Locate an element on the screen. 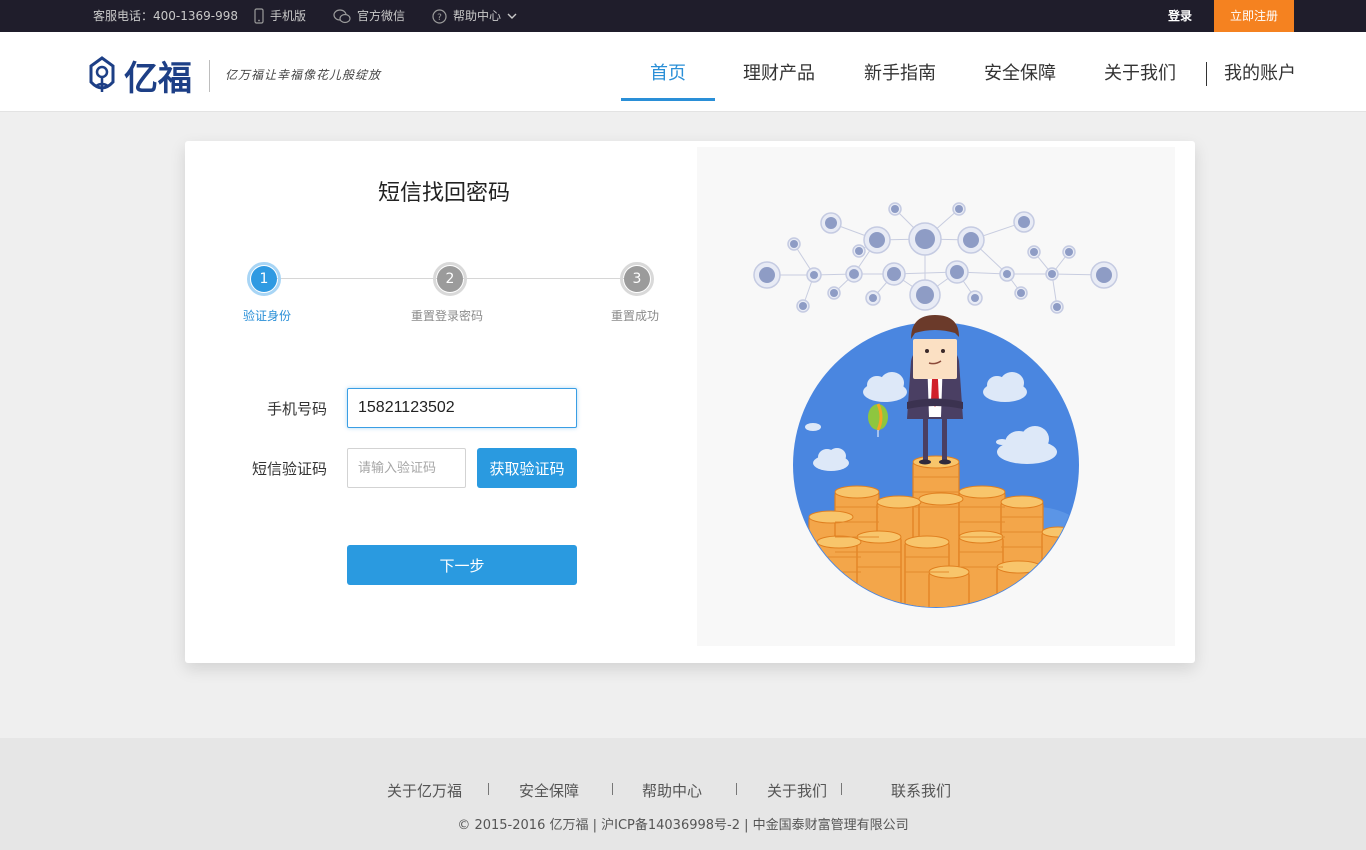  sms-code-label: 短信验证码 is located at coordinates (289, 469).